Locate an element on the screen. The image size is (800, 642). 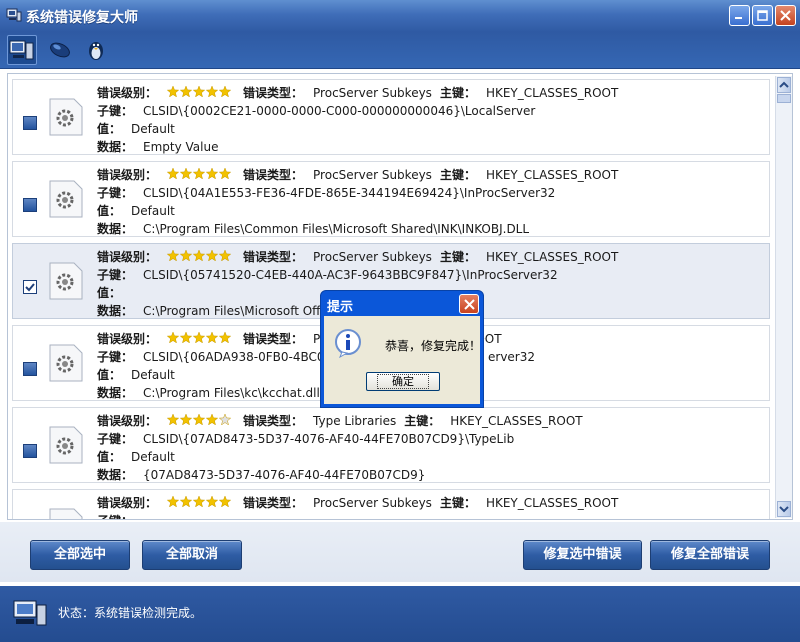
maximize-icon is located at coordinates (762, 15).